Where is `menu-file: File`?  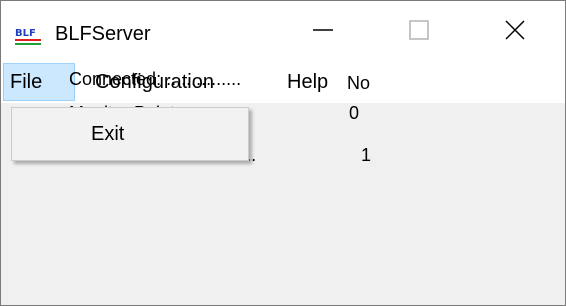
menu-file: File is located at coordinates (39, 82).